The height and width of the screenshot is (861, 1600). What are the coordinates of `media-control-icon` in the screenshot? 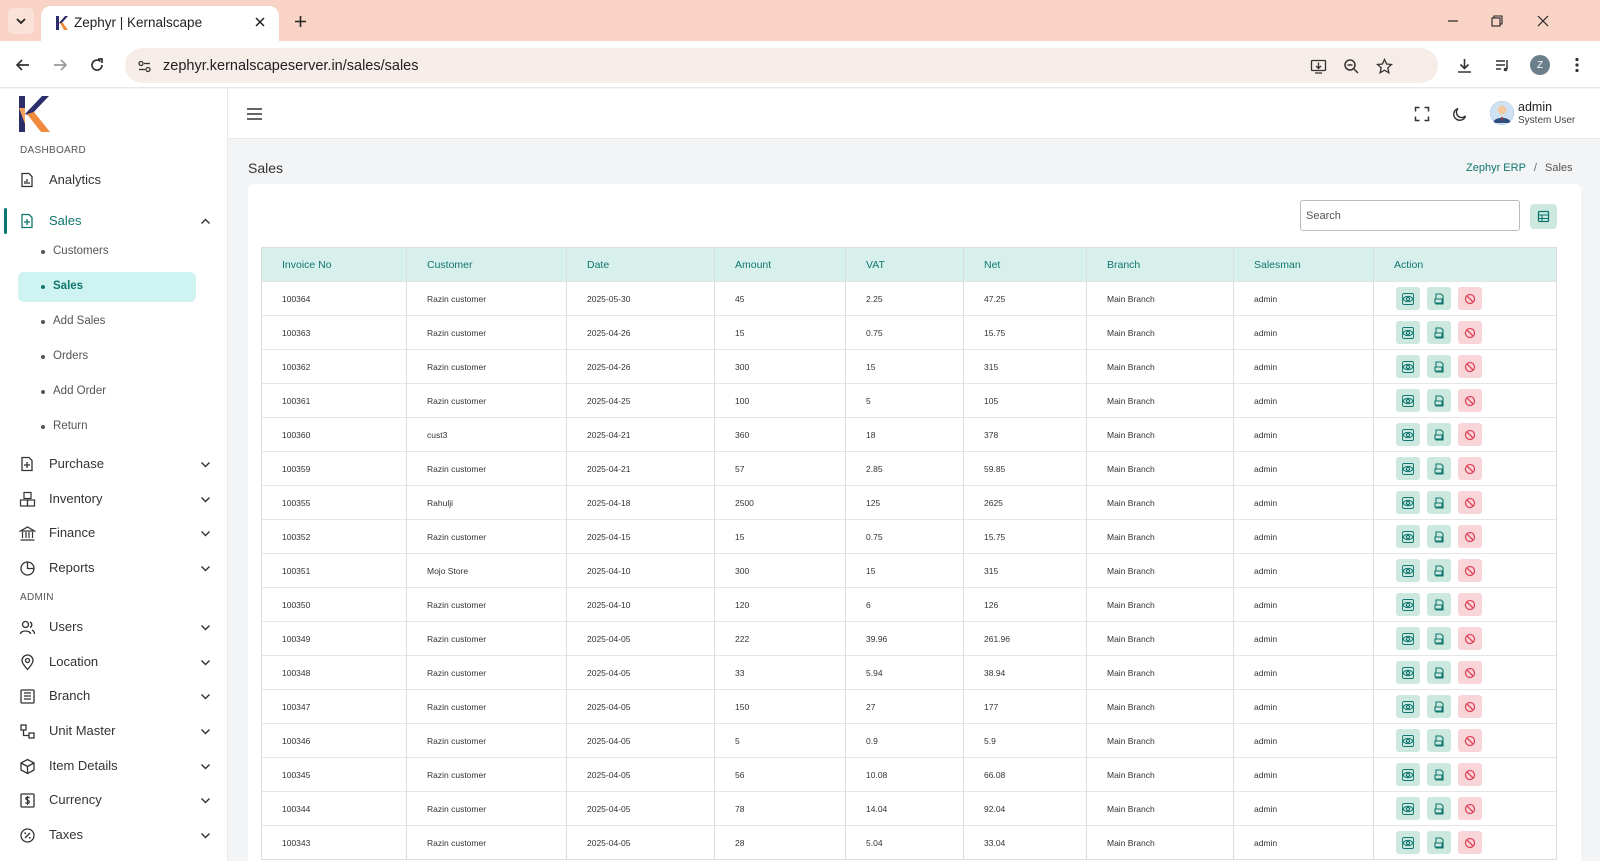 It's located at (1502, 65).